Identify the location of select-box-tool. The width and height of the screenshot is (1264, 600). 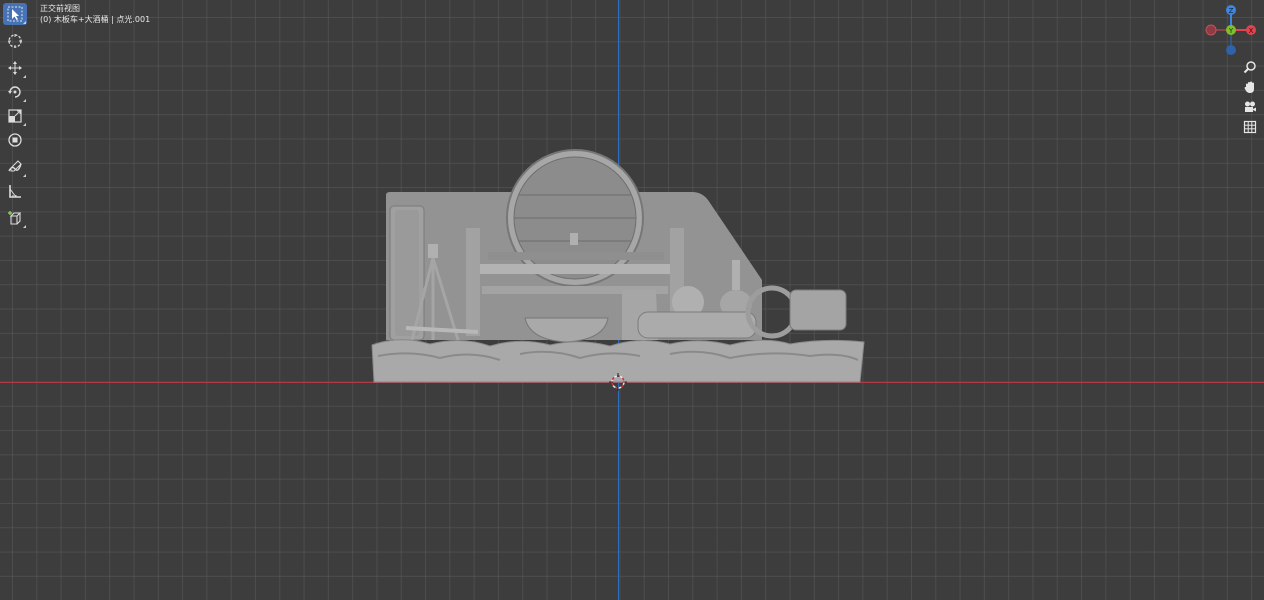
(15, 14).